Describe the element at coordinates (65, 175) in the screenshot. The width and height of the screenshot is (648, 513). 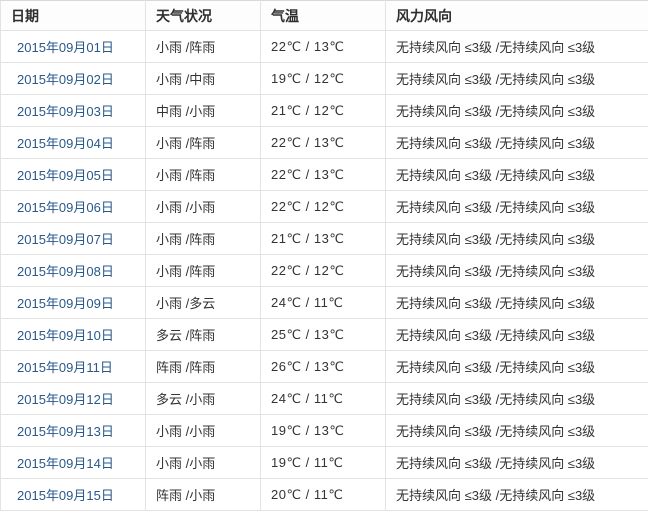
I see `date-link: 2015年09月05日` at that location.